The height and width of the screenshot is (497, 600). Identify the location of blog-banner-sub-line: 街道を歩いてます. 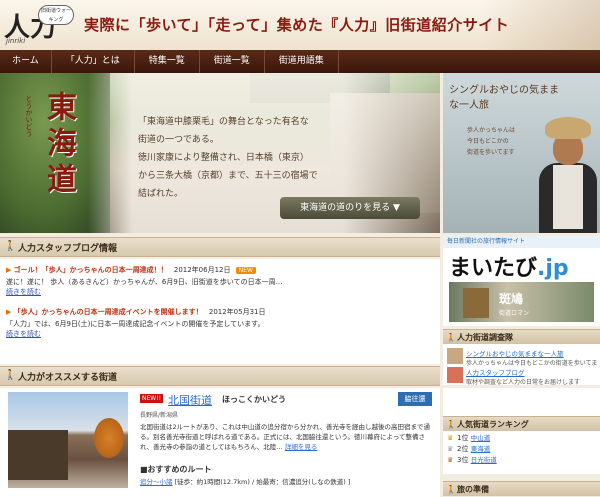
(491, 152).